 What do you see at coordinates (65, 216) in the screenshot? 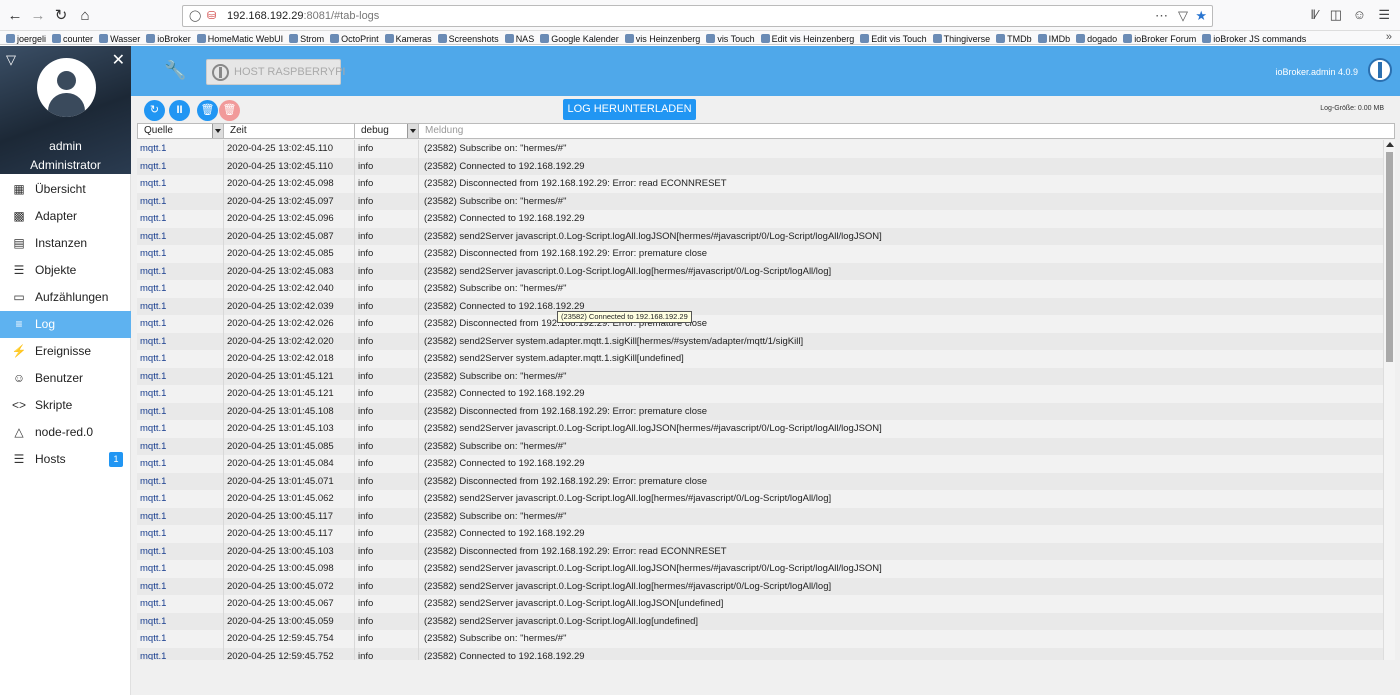
I see `sidebar-item-adapter: ▩ Adapter` at bounding box center [65, 216].